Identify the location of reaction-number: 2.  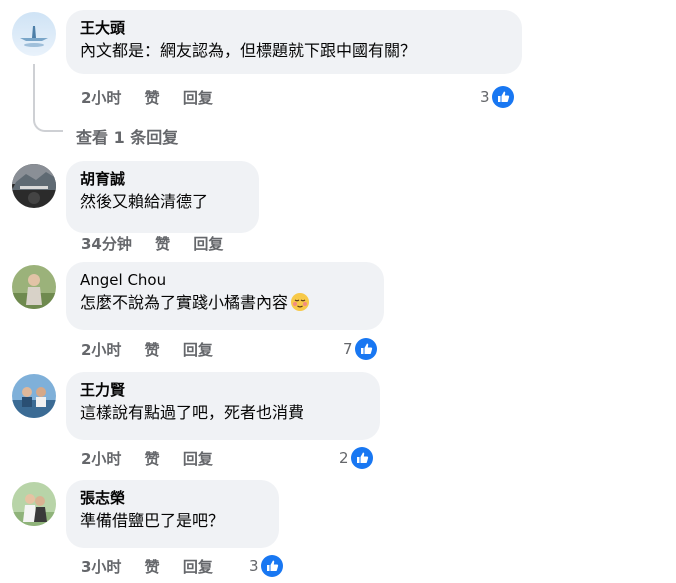
(344, 458).